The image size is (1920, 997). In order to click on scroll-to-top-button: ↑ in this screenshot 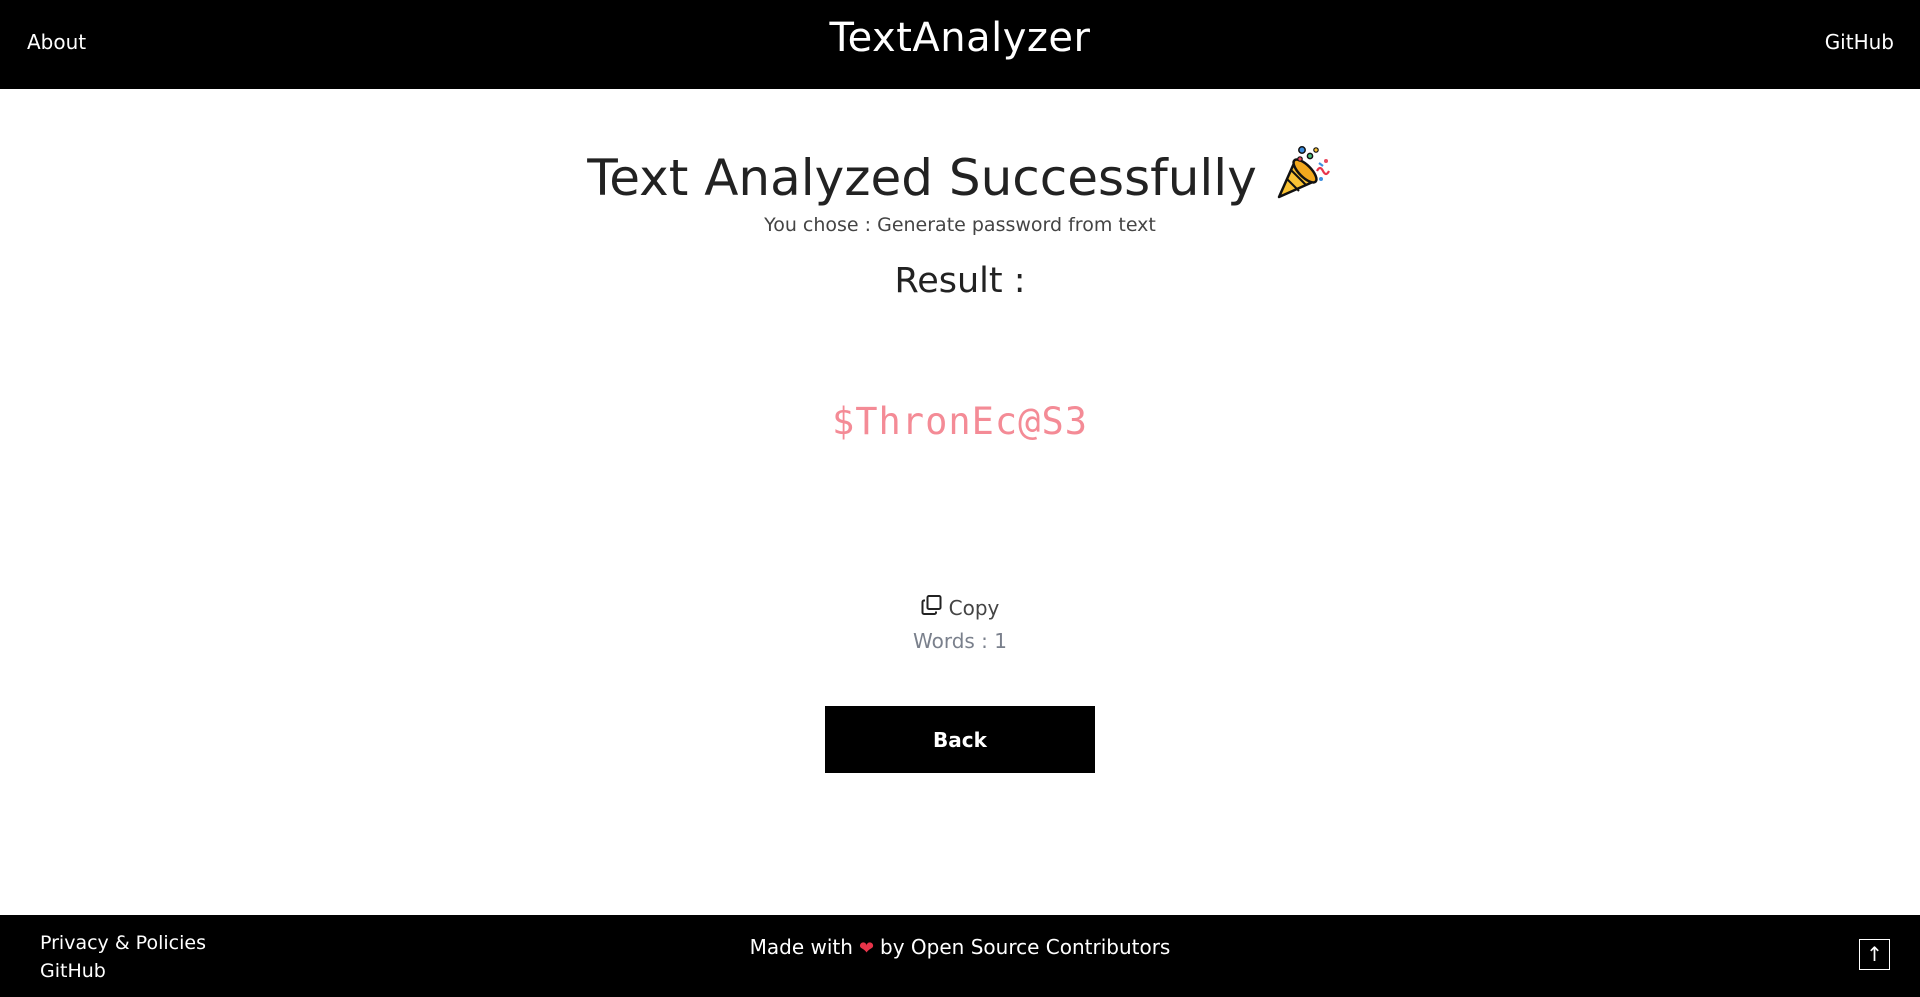, I will do `click(1874, 954)`.